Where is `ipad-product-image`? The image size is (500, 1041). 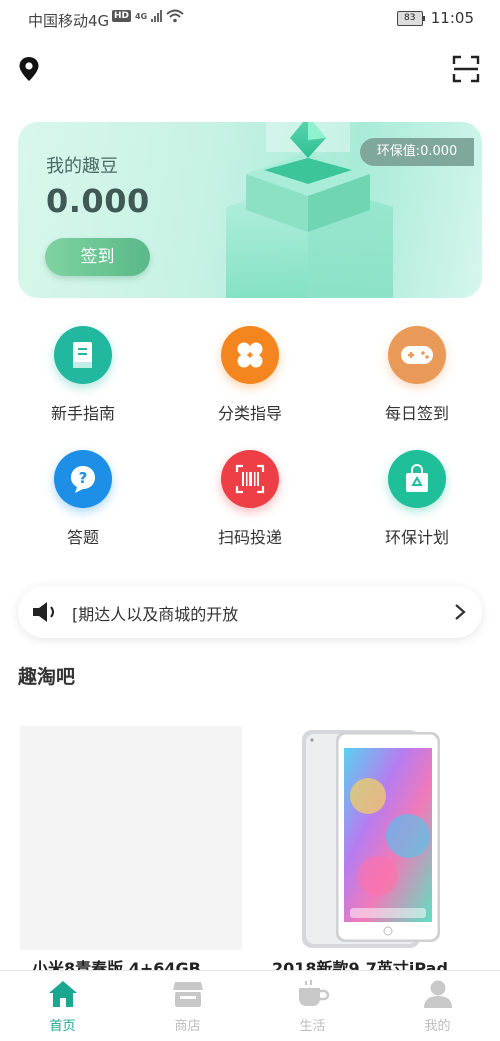 ipad-product-image is located at coordinates (371, 839).